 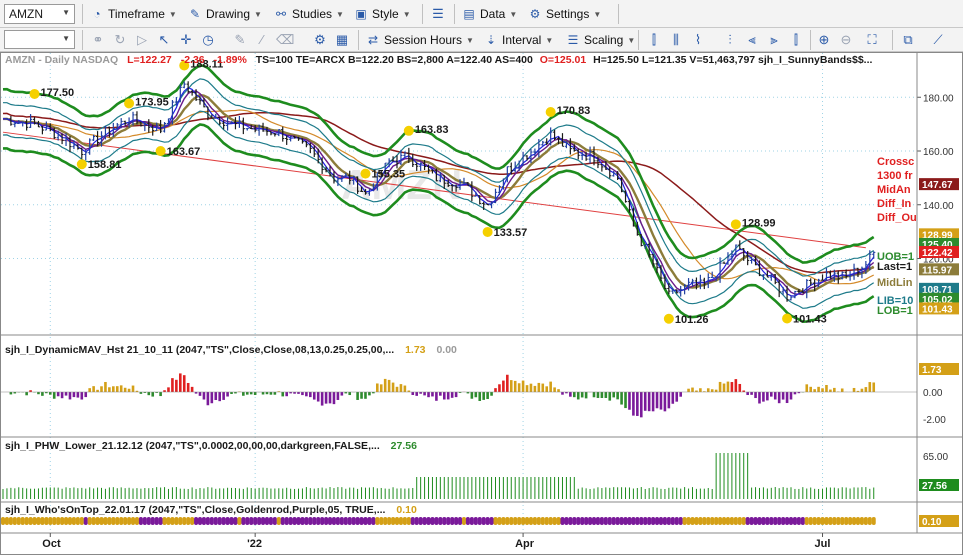 What do you see at coordinates (574, 111) in the screenshot?
I see `swing-label: 170.83` at bounding box center [574, 111].